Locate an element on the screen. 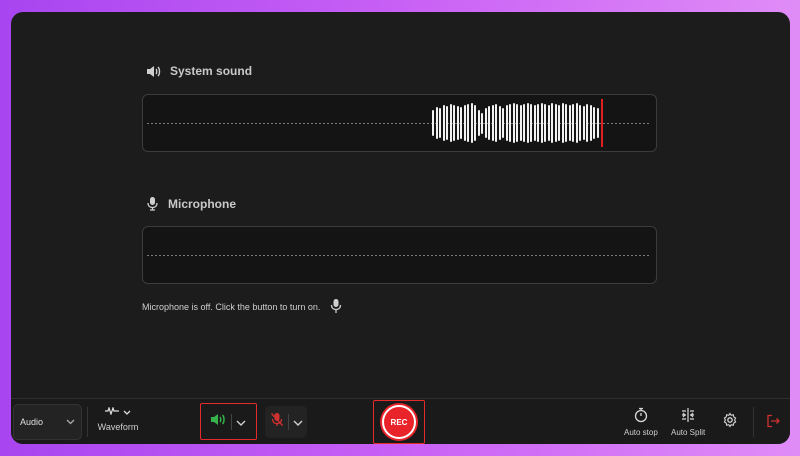 Image resolution: width=800 pixels, height=456 pixels. waveform-bars is located at coordinates (399, 123).